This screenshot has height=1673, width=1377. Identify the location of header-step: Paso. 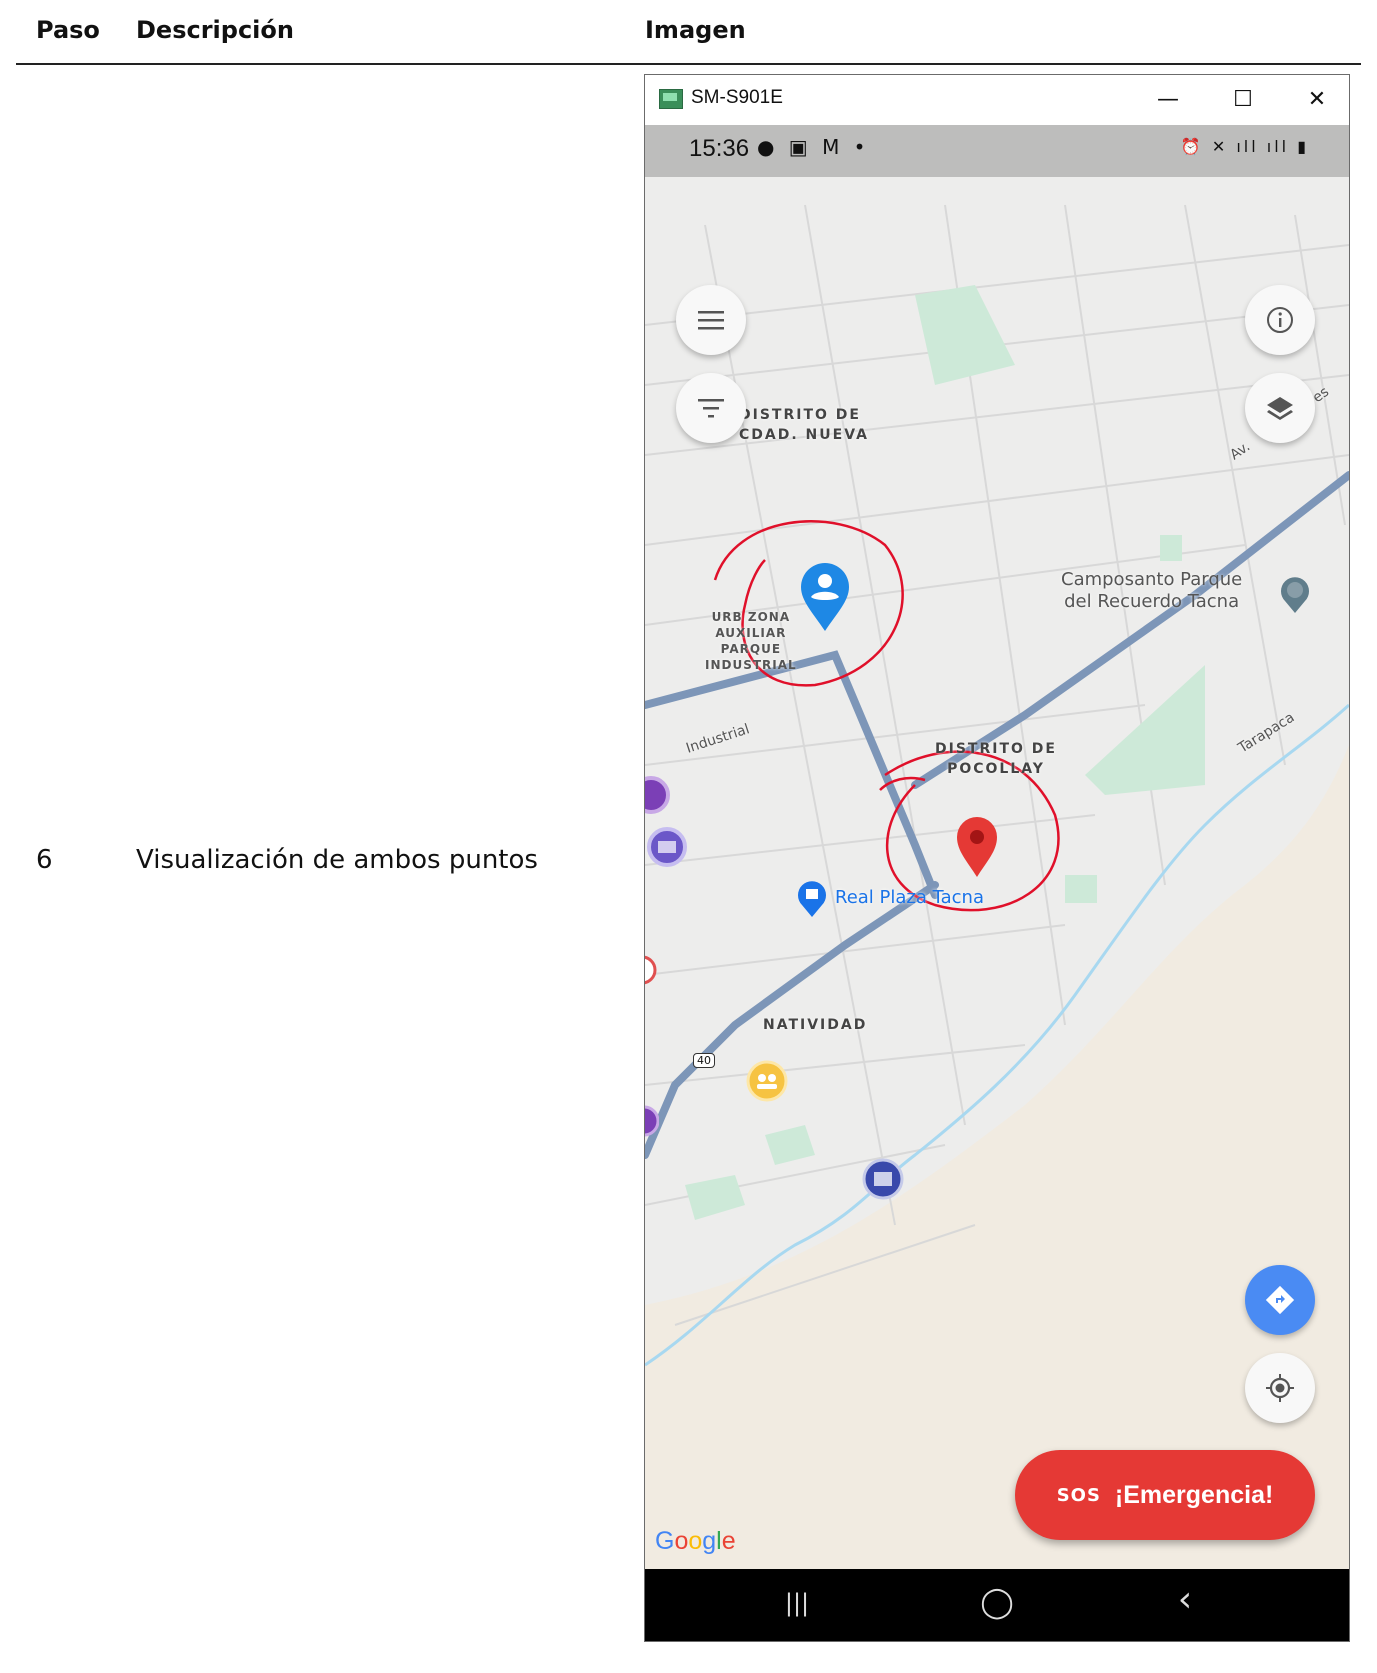
(68, 30).